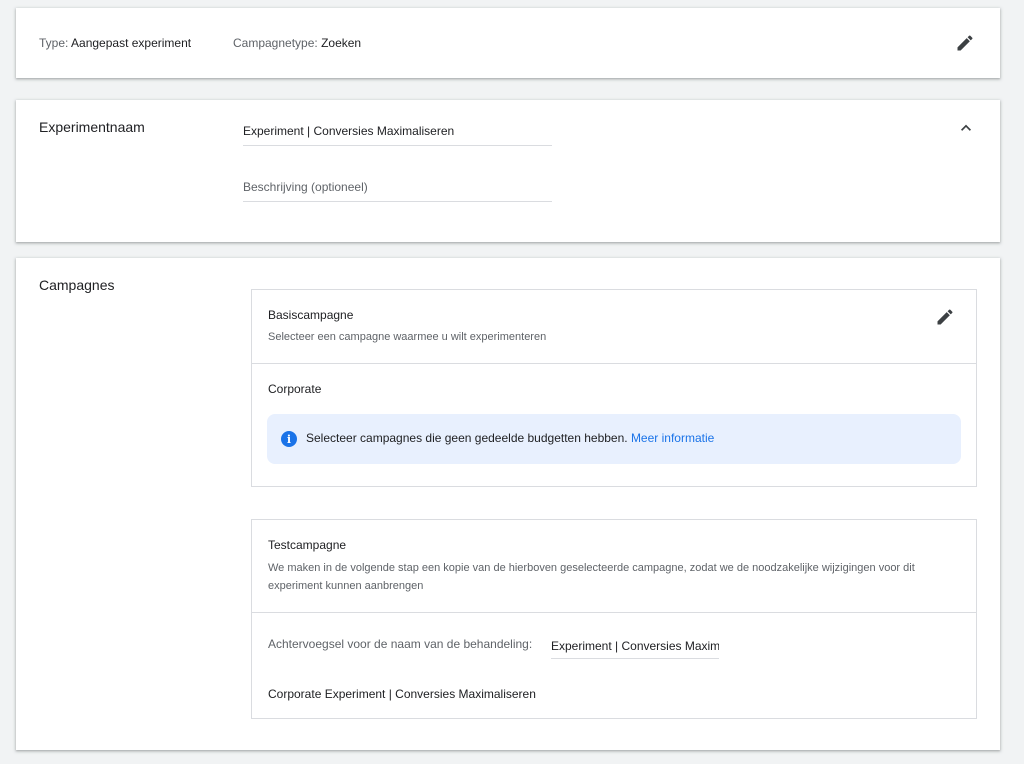 This screenshot has height=764, width=1024. I want to click on selected-base-campaign: Corporate, so click(294, 389).